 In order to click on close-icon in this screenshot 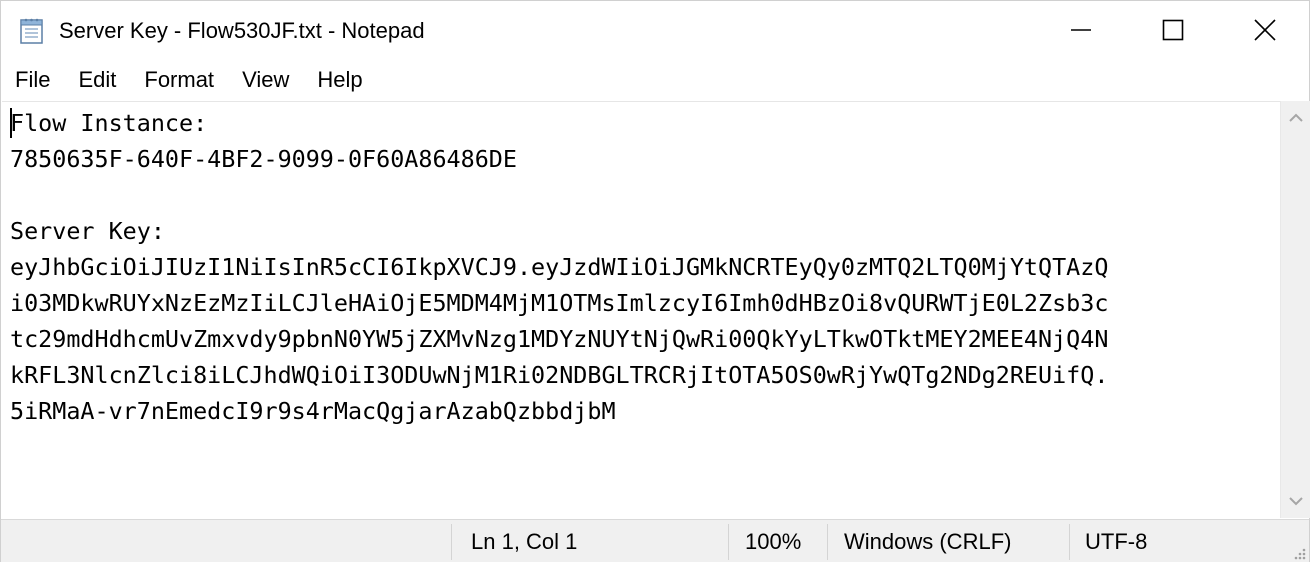, I will do `click(1265, 30)`.